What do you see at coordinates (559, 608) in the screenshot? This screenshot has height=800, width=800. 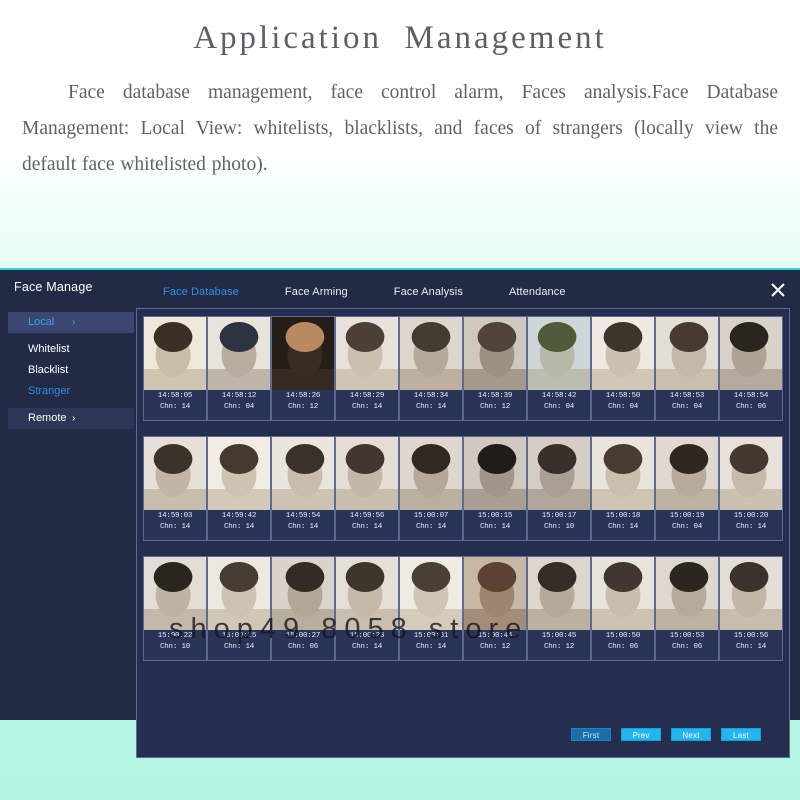 I see `face-thumbnail-cell: 15:00:45 Chn: 12` at bounding box center [559, 608].